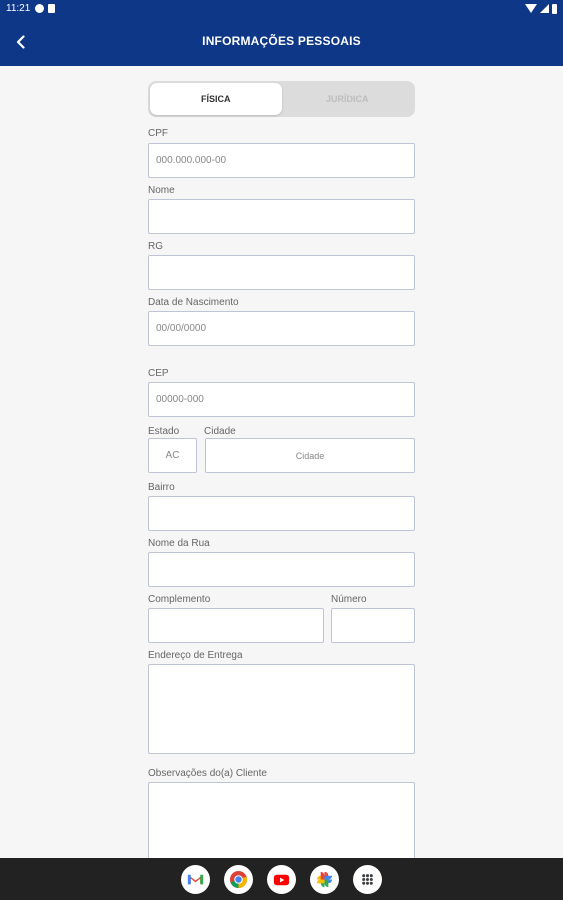 This screenshot has height=900, width=563. I want to click on chrome-icon, so click(238, 879).